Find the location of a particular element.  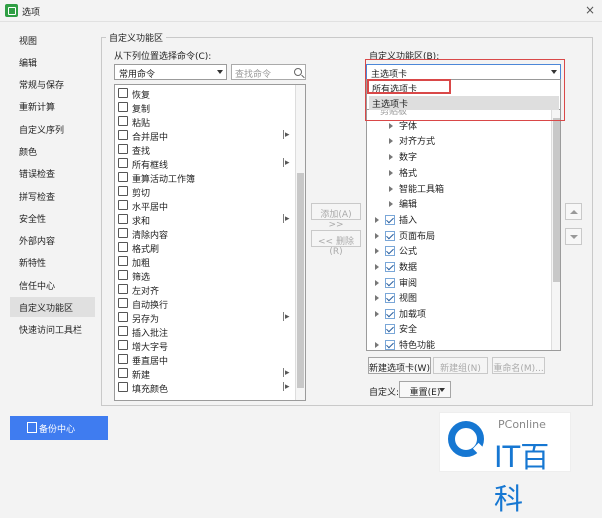

sidebar-item-view: 视图 is located at coordinates (52, 40).